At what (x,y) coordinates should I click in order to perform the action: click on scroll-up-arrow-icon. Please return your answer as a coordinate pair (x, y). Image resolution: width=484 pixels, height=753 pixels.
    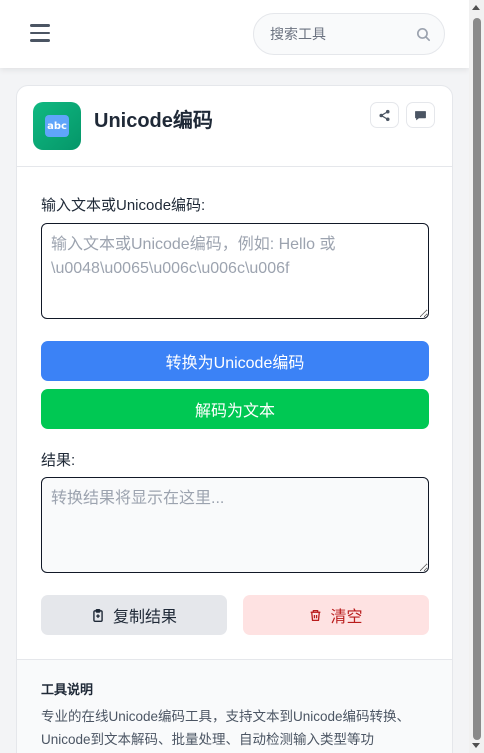
    Looking at the image, I should click on (476, 7).